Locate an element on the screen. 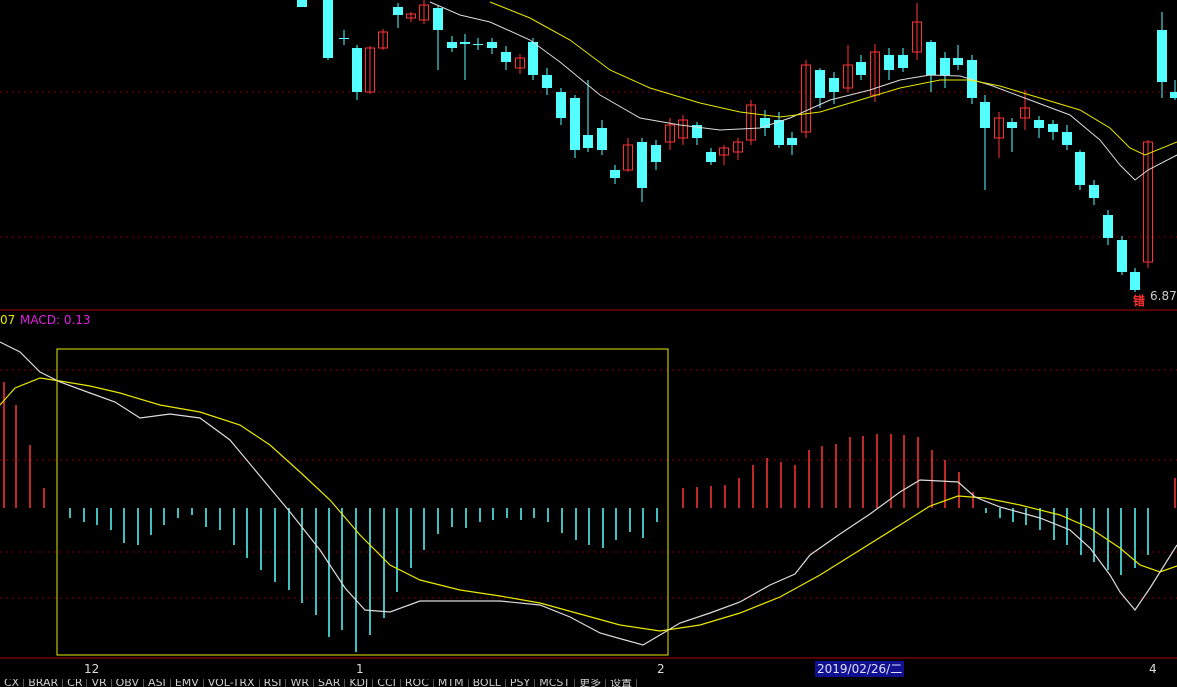 This screenshot has width=1177, height=687. indicator-tab: ASI is located at coordinates (157, 683).